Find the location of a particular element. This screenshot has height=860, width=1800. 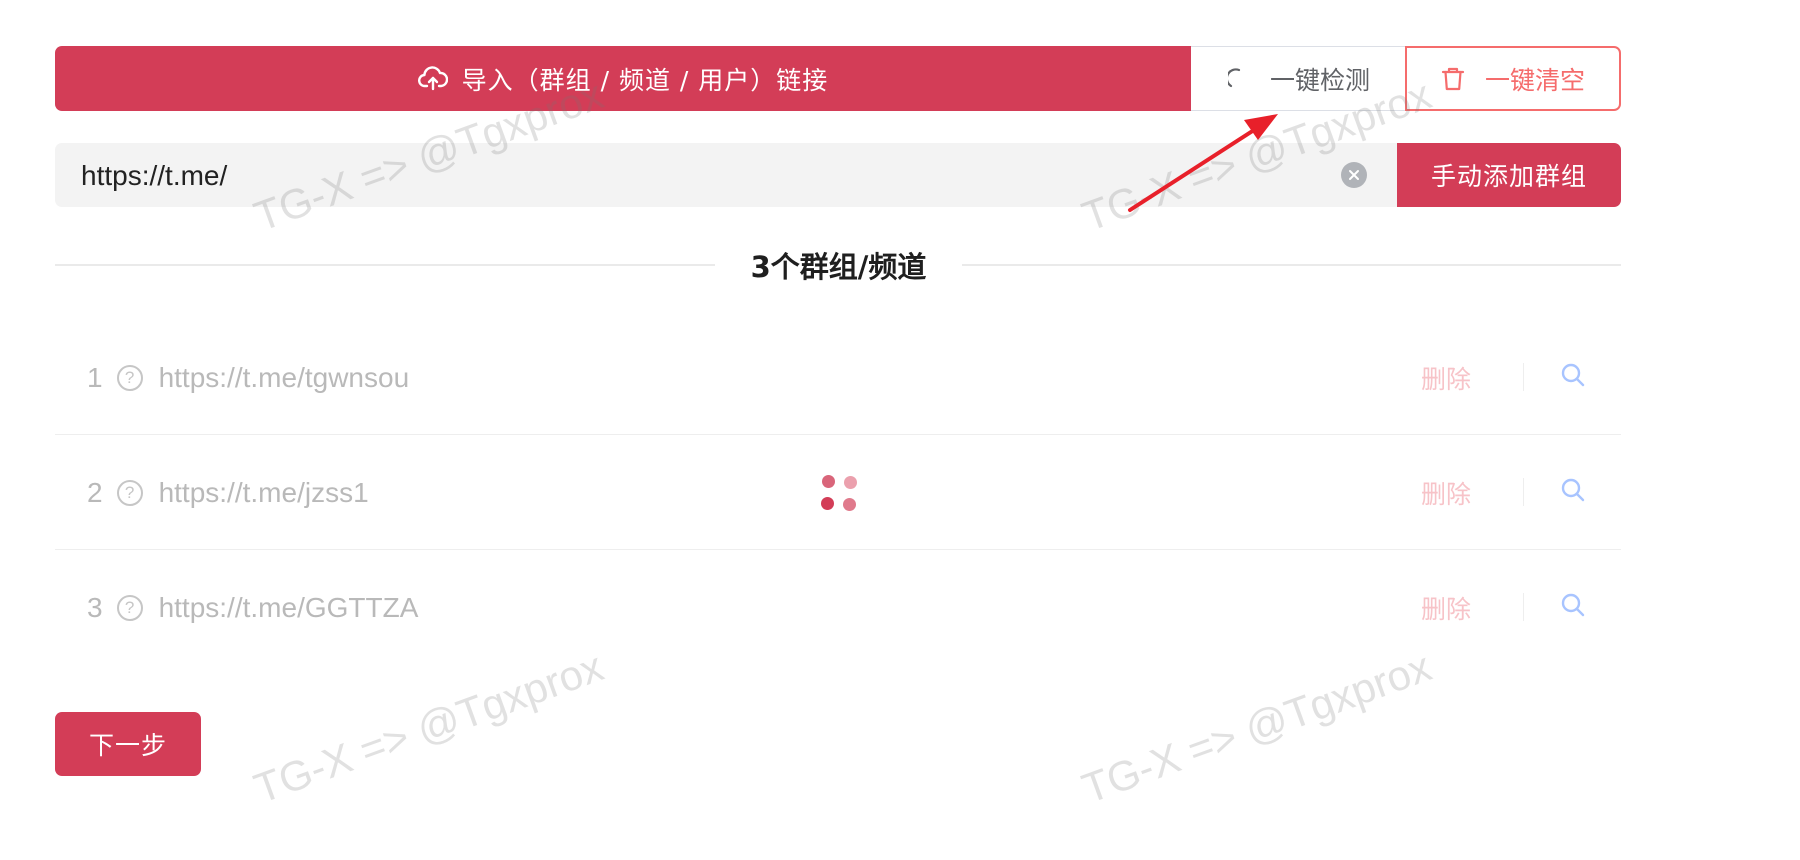

list-item-url: https://t.me/GGTTZA is located at coordinates (288, 607).